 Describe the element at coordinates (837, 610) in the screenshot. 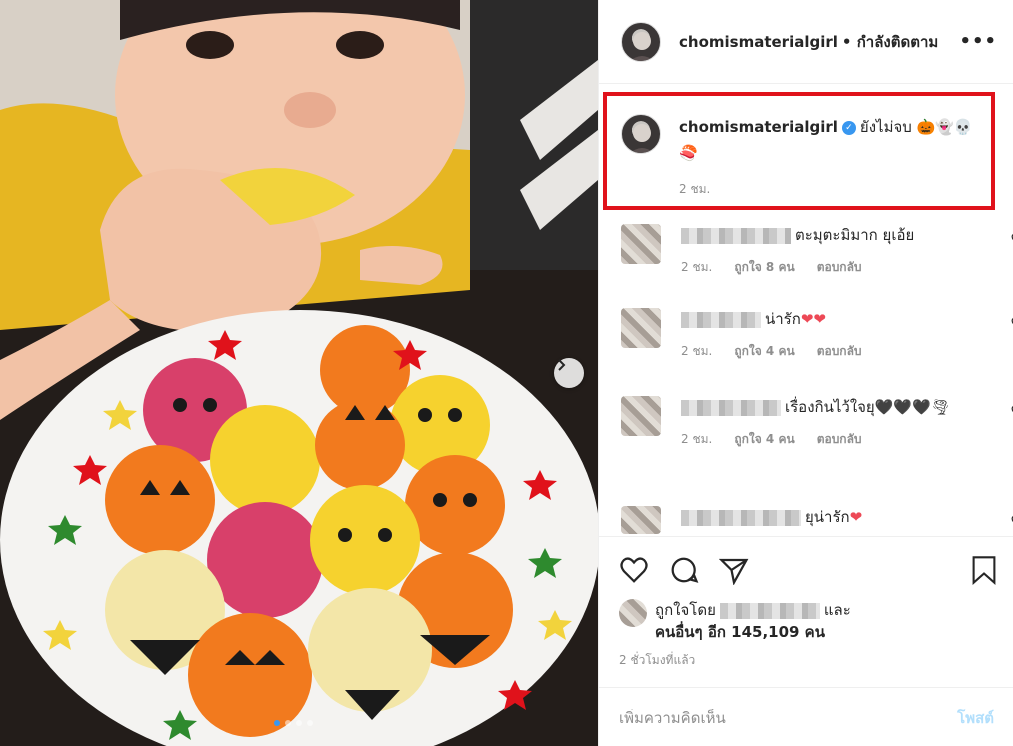

I see `liked-by-mid: และ` at that location.